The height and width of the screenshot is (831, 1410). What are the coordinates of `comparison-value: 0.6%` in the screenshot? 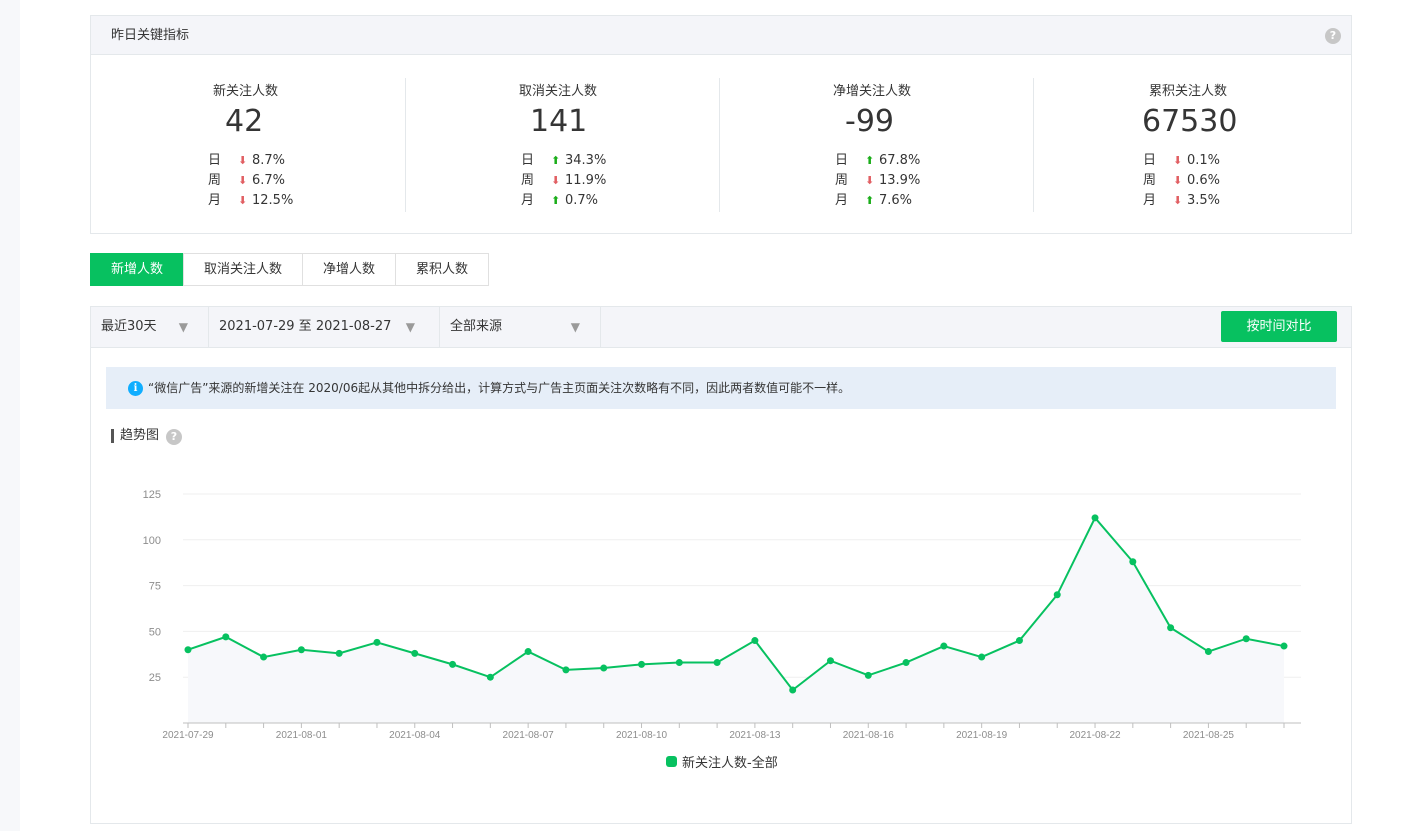 It's located at (1204, 180).